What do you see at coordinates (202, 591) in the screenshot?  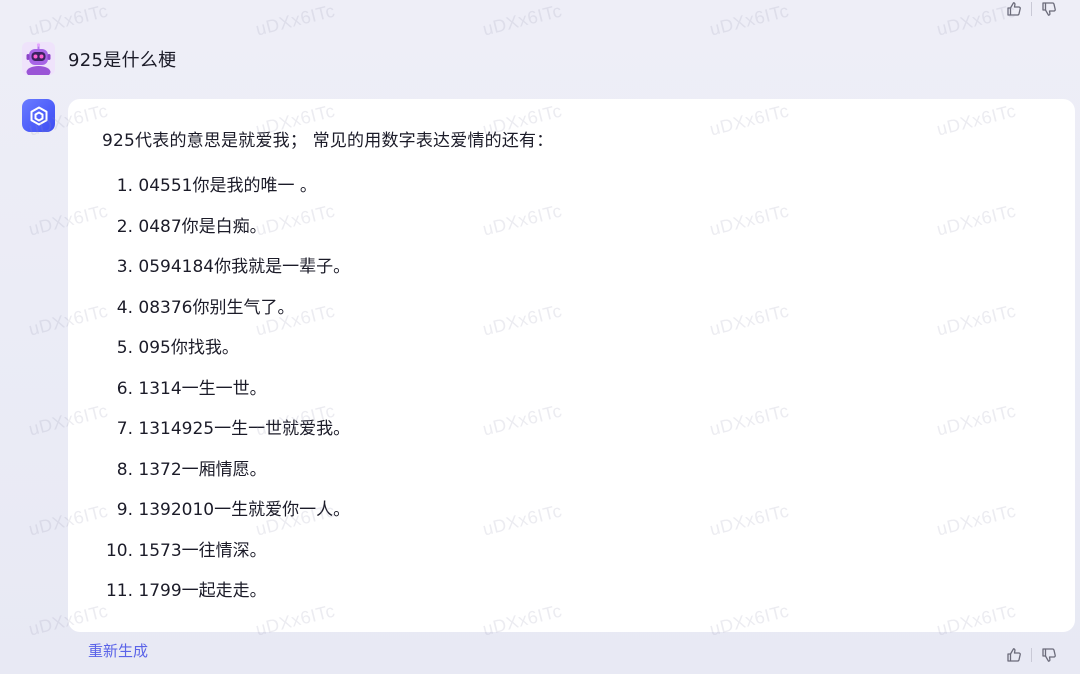 I see `list-item-text: 1799一起走走。` at bounding box center [202, 591].